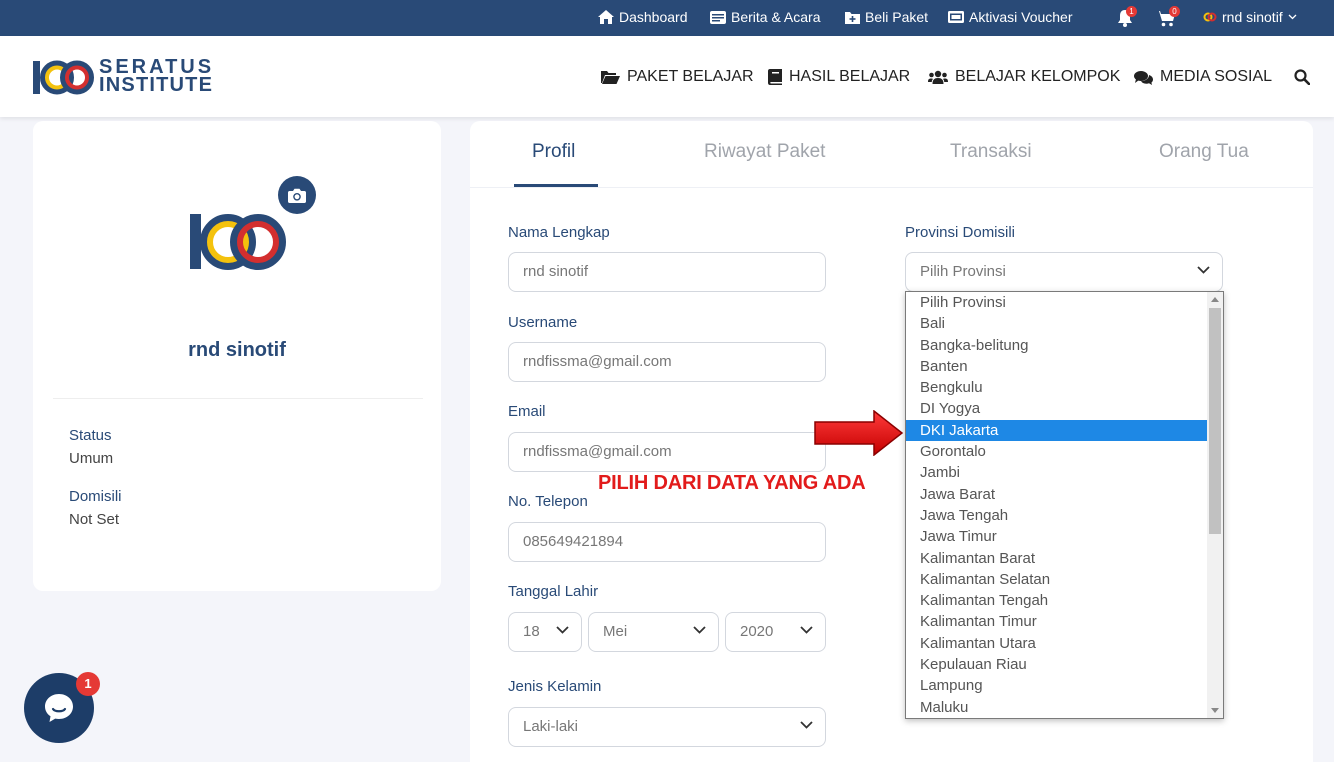  What do you see at coordinates (757, 631) in the screenshot?
I see `birth-year-value: 2020` at bounding box center [757, 631].